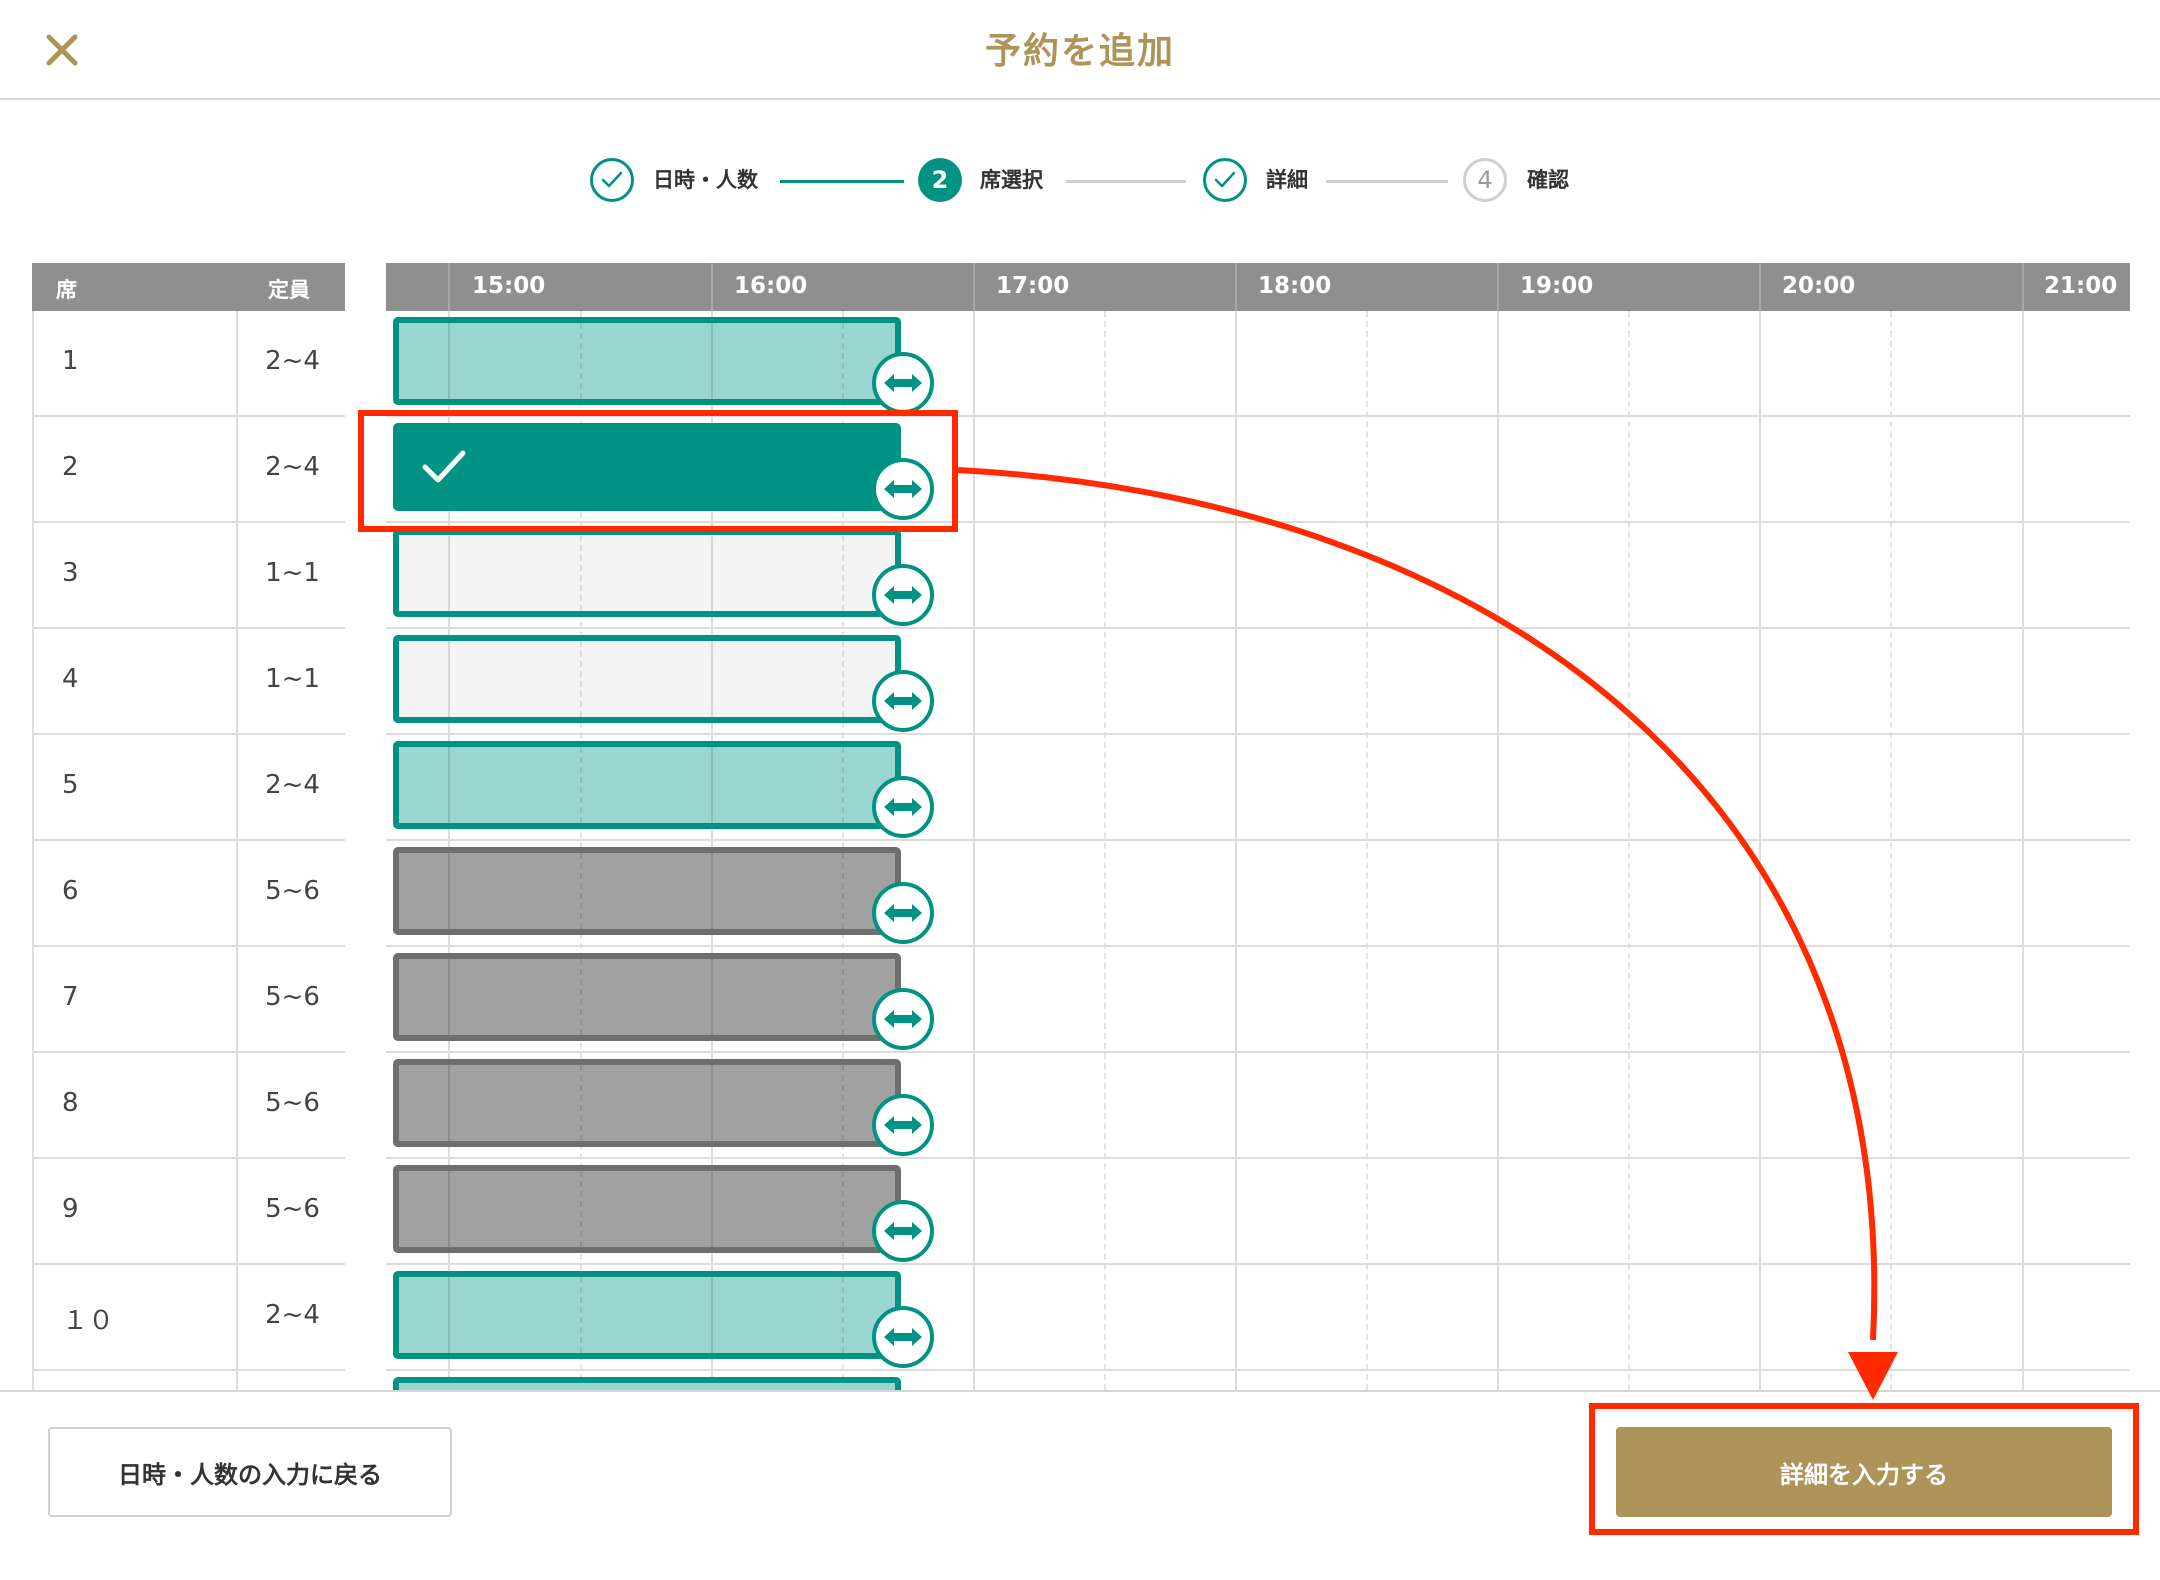  Describe the element at coordinates (189, 894) in the screenshot. I see `seat-row: 6 5~6` at that location.